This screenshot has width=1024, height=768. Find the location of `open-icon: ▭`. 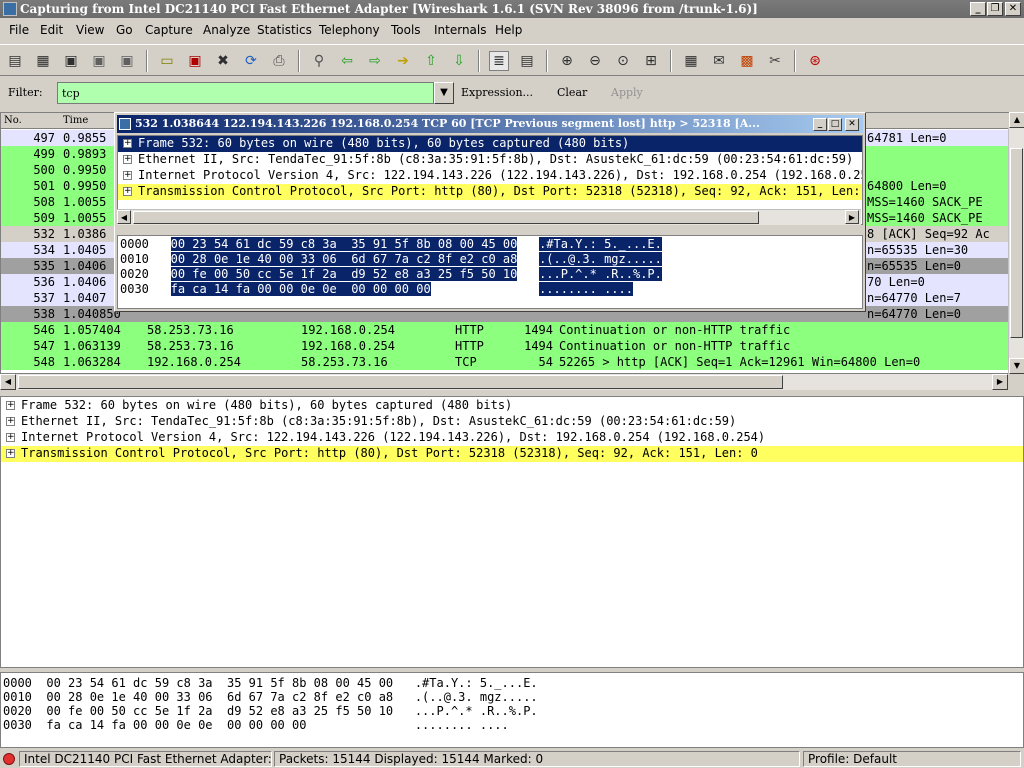

open-icon: ▭ is located at coordinates (167, 61).